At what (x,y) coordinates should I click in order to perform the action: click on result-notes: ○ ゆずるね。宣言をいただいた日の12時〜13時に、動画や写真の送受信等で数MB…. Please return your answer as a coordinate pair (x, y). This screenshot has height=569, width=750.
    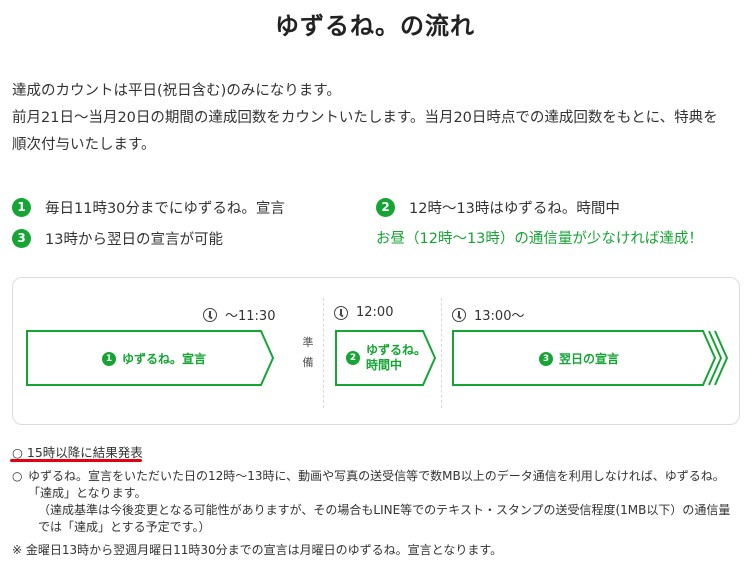
    Looking at the image, I should click on (375, 502).